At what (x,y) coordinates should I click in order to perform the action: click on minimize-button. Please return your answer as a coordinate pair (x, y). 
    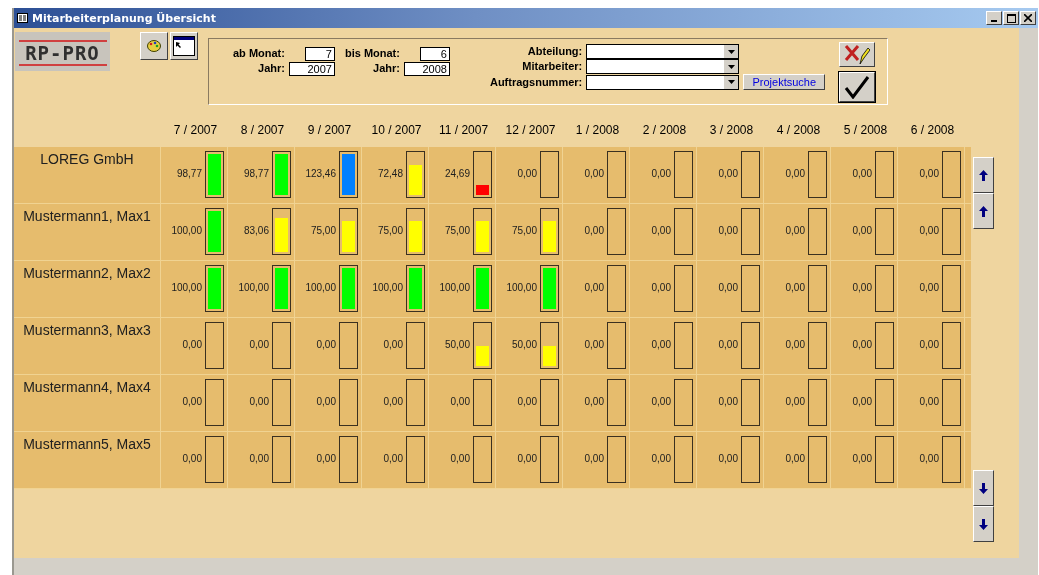
    Looking at the image, I should click on (994, 18).